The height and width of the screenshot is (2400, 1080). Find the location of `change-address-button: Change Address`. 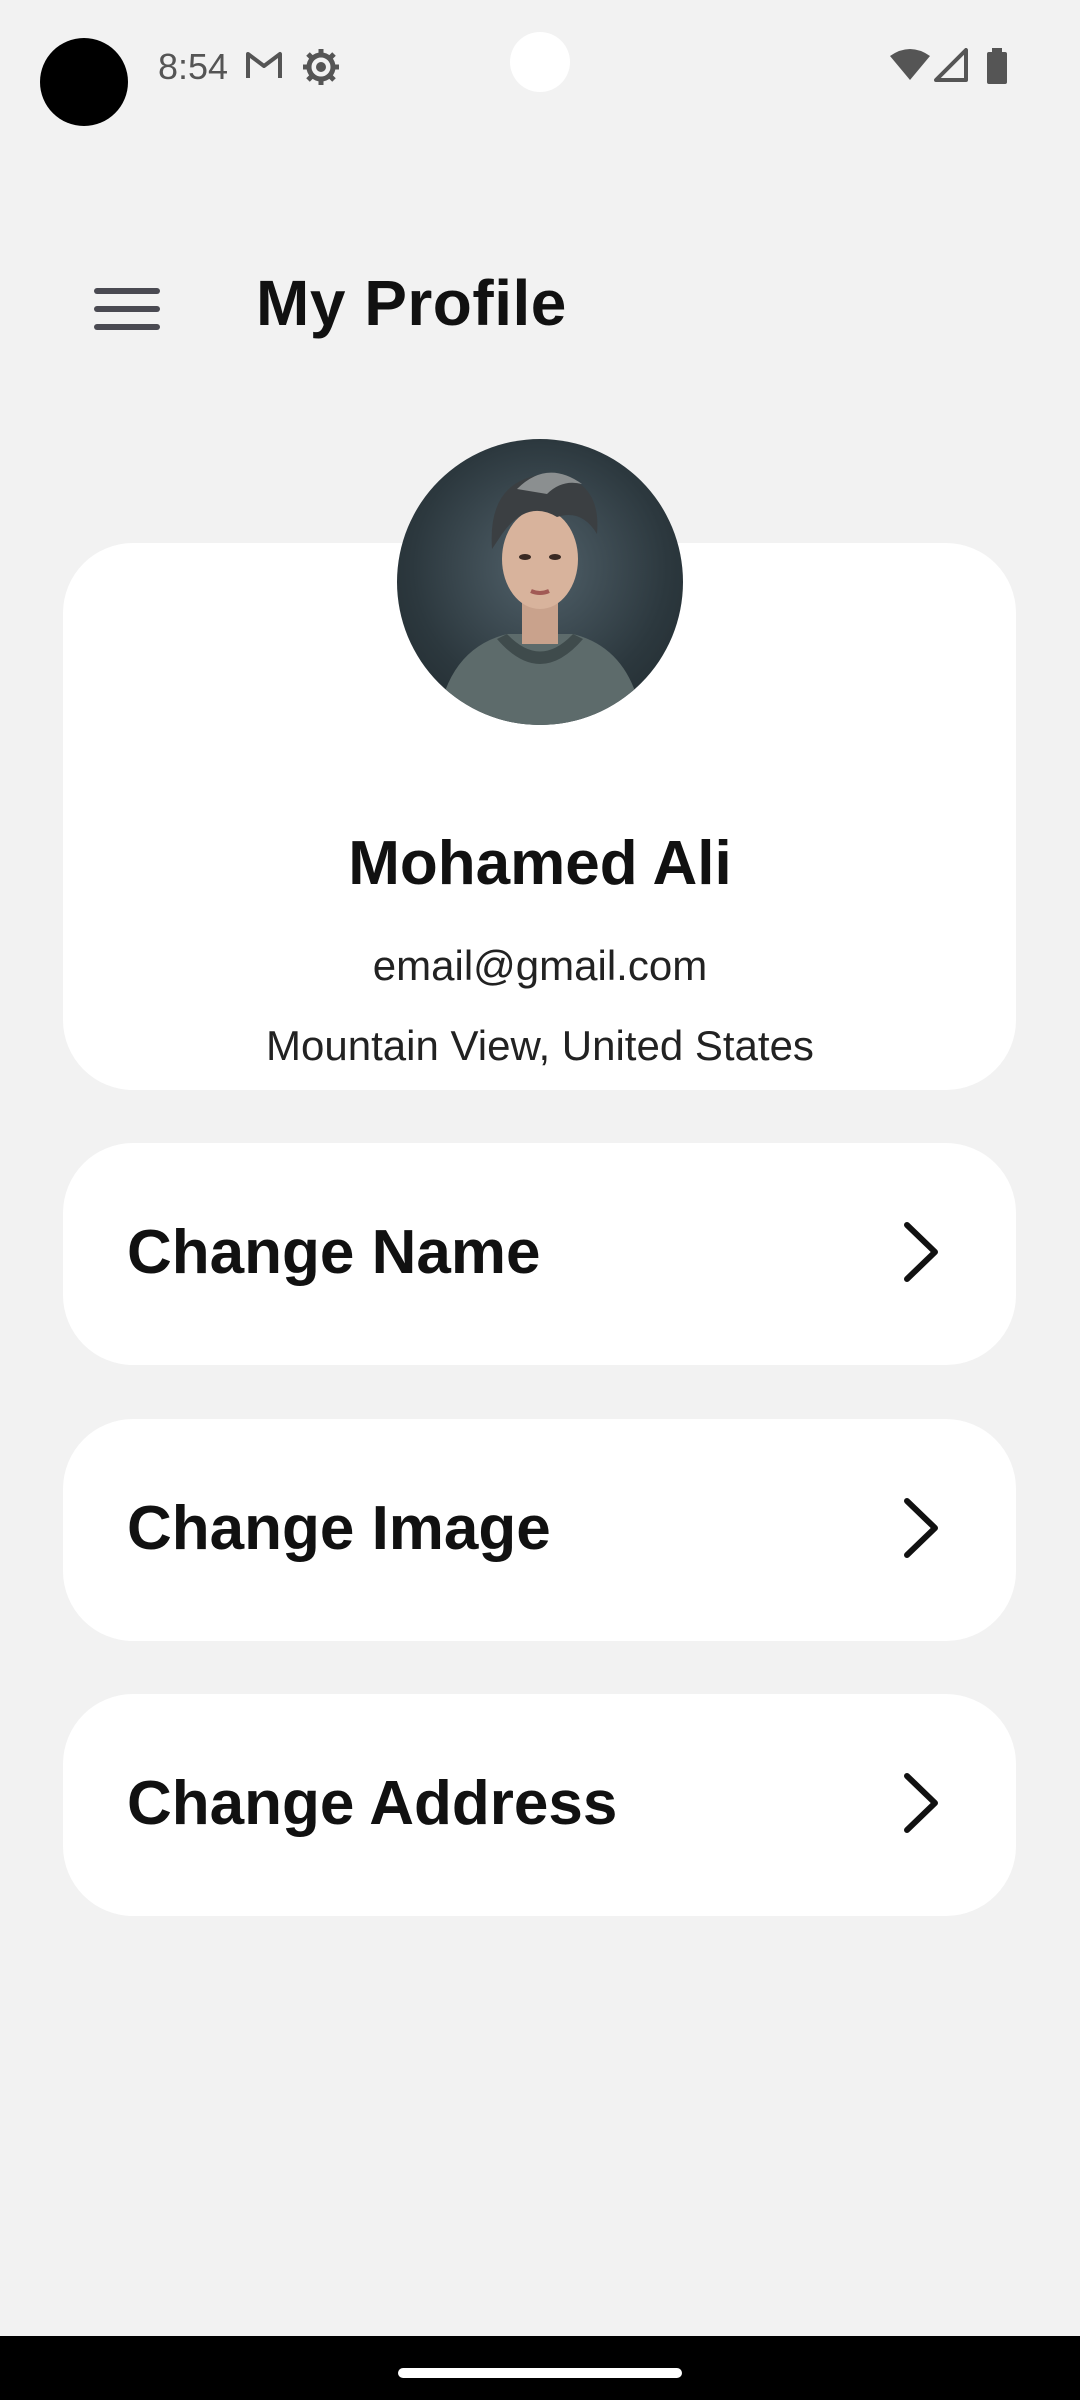

change-address-button: Change Address is located at coordinates (539, 1805).